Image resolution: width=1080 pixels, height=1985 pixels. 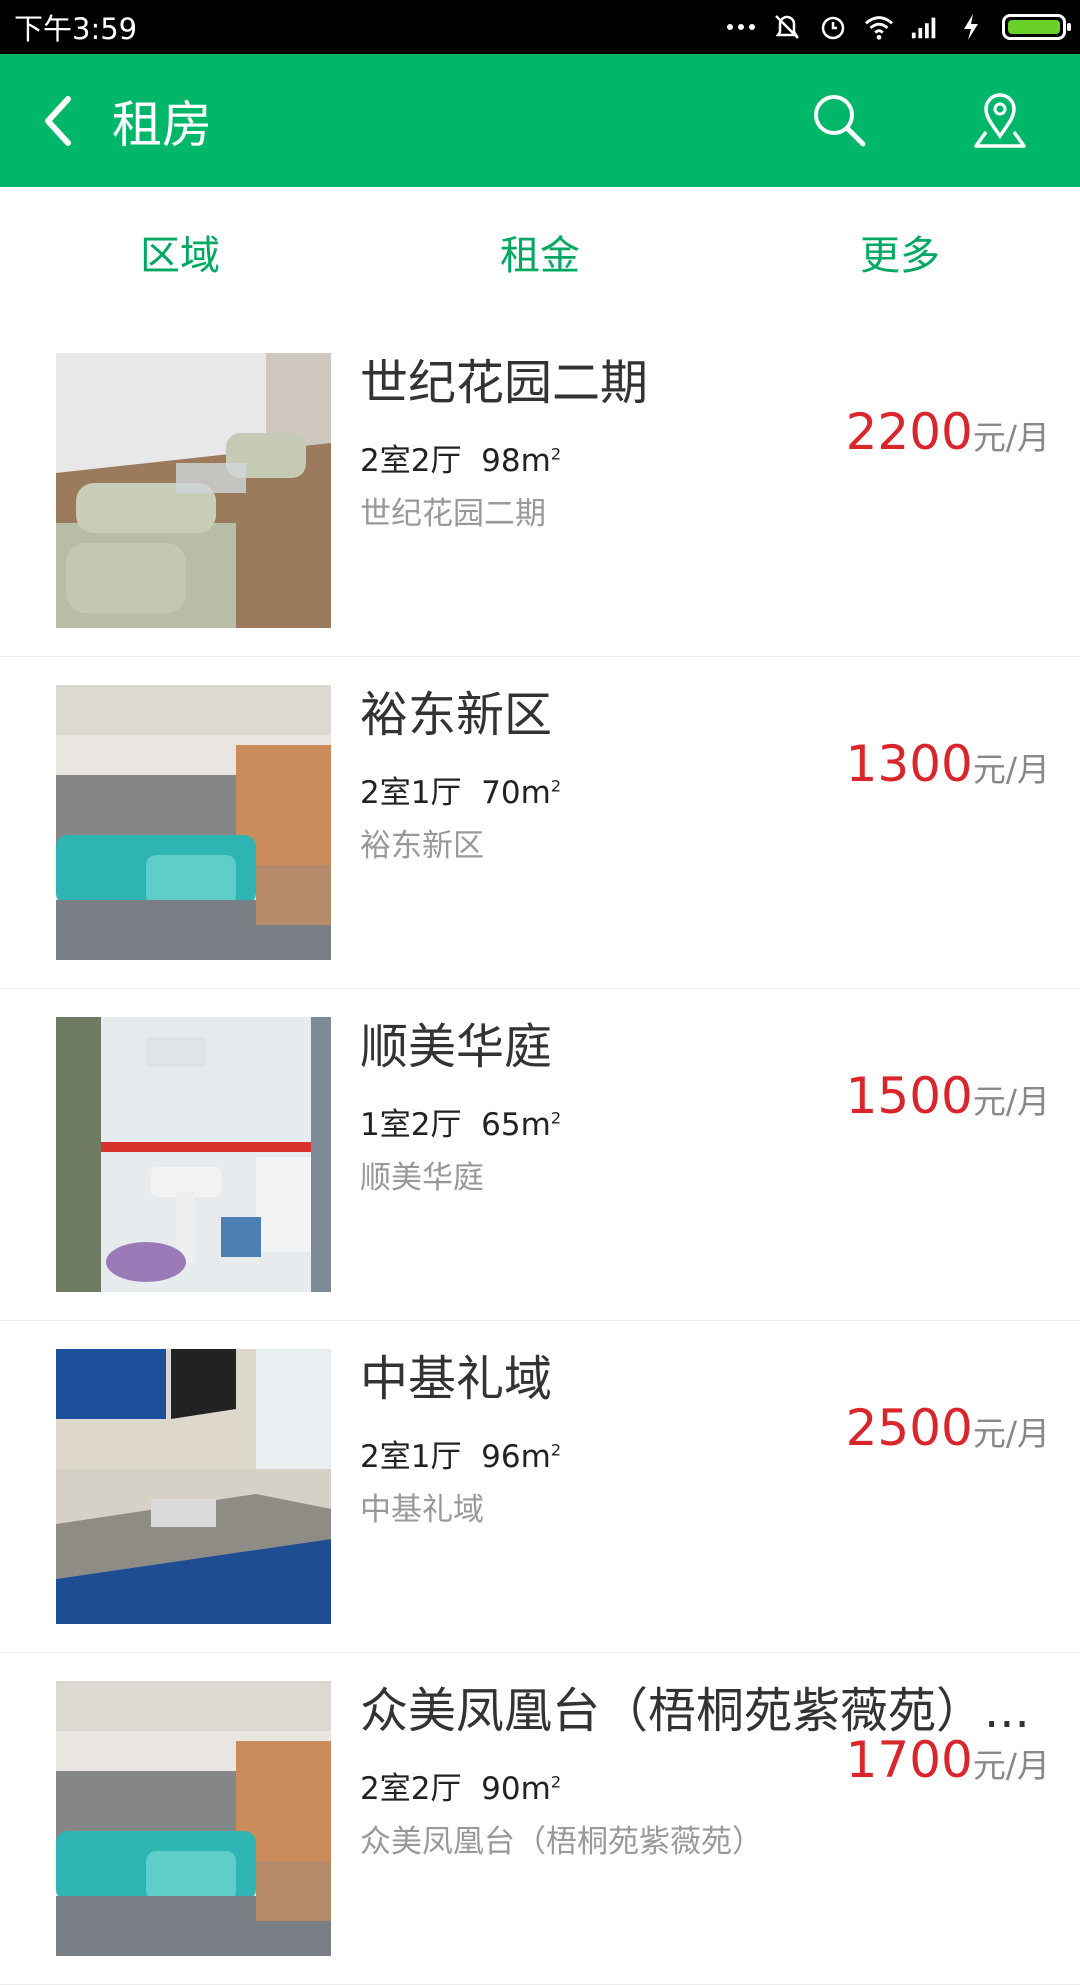 I want to click on search-button, so click(x=840, y=121).